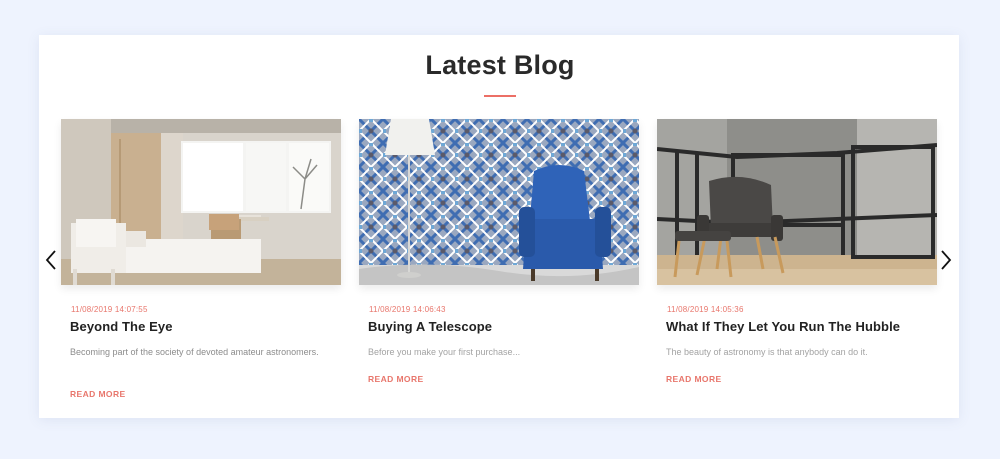  What do you see at coordinates (499, 202) in the screenshot?
I see `post-image-armchair` at bounding box center [499, 202].